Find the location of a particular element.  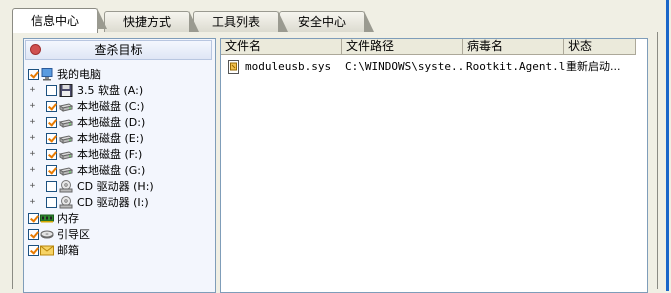

tree-item-label: 3.5 软盘 (A:) is located at coordinates (110, 90).